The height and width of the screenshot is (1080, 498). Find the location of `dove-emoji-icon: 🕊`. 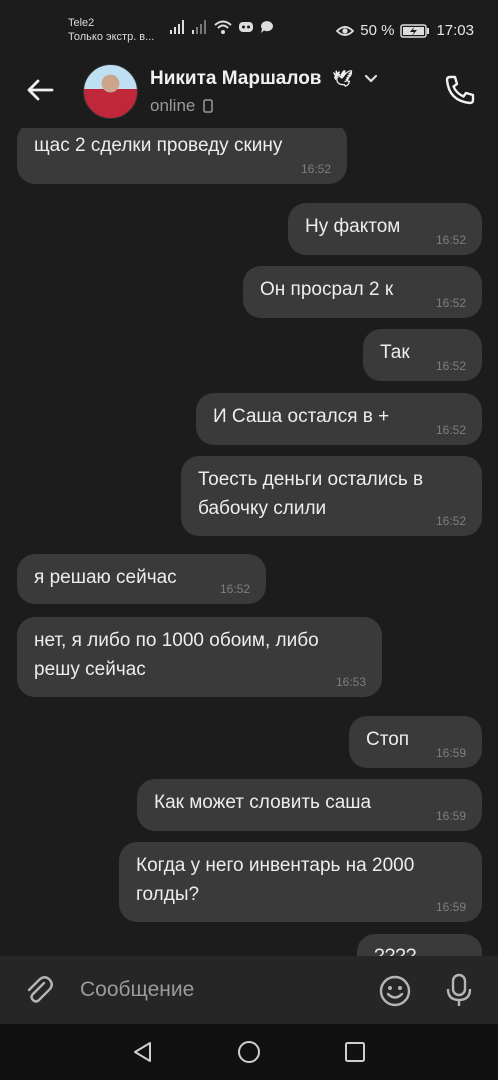

dove-emoji-icon: 🕊 is located at coordinates (343, 79).